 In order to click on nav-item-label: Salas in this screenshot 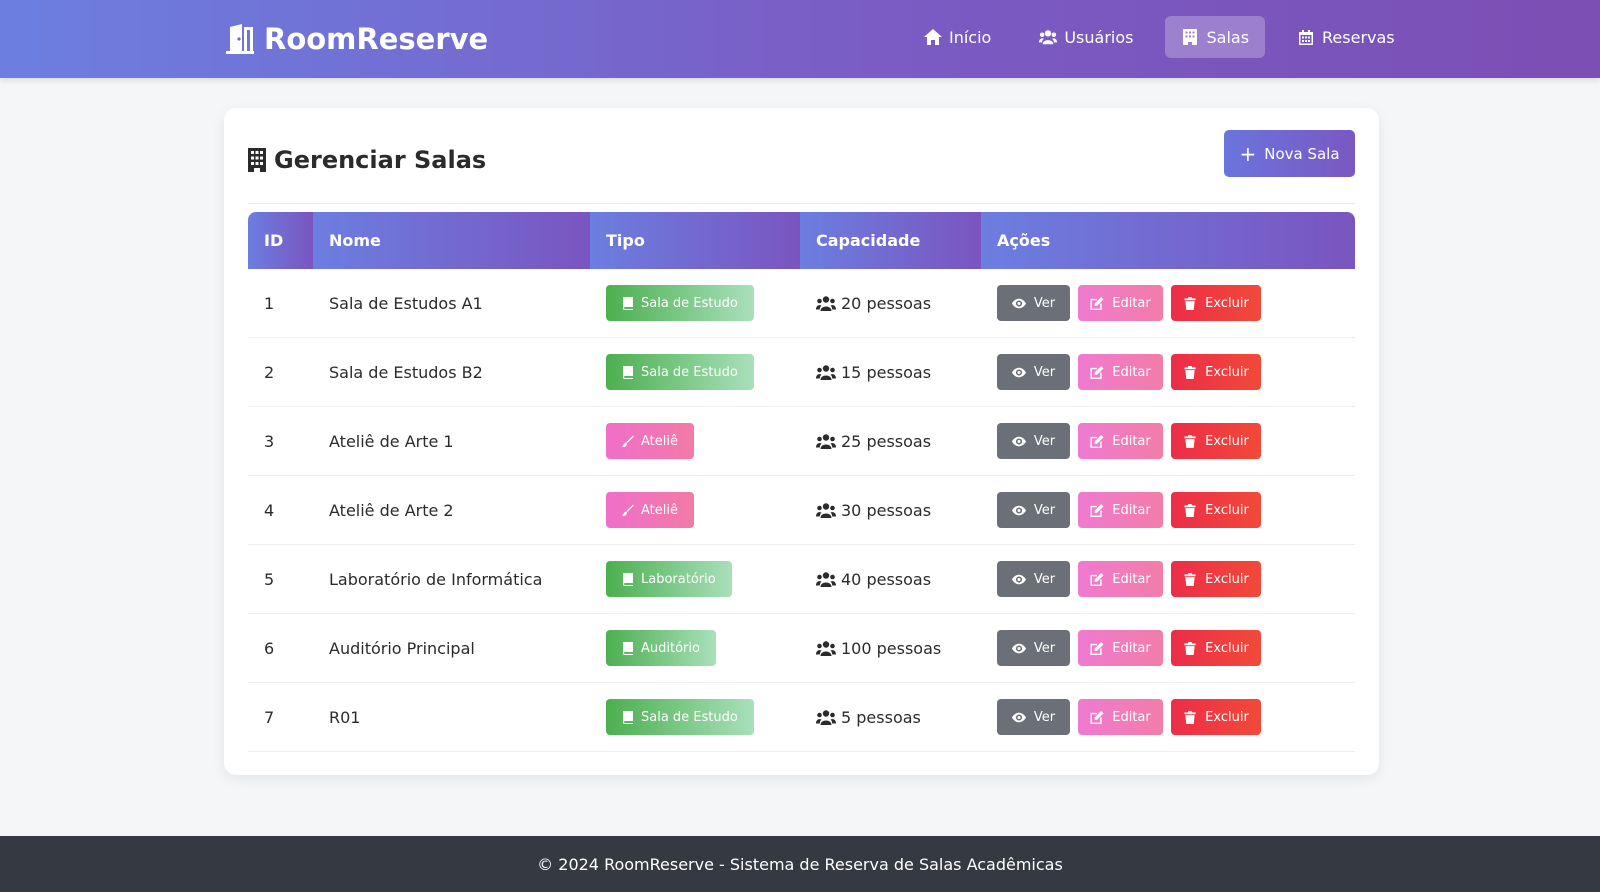, I will do `click(1228, 37)`.